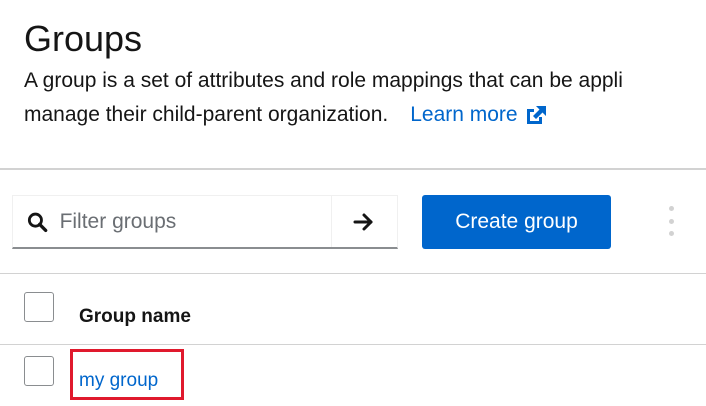 The image size is (706, 406). I want to click on row-checkbox, so click(39, 371).